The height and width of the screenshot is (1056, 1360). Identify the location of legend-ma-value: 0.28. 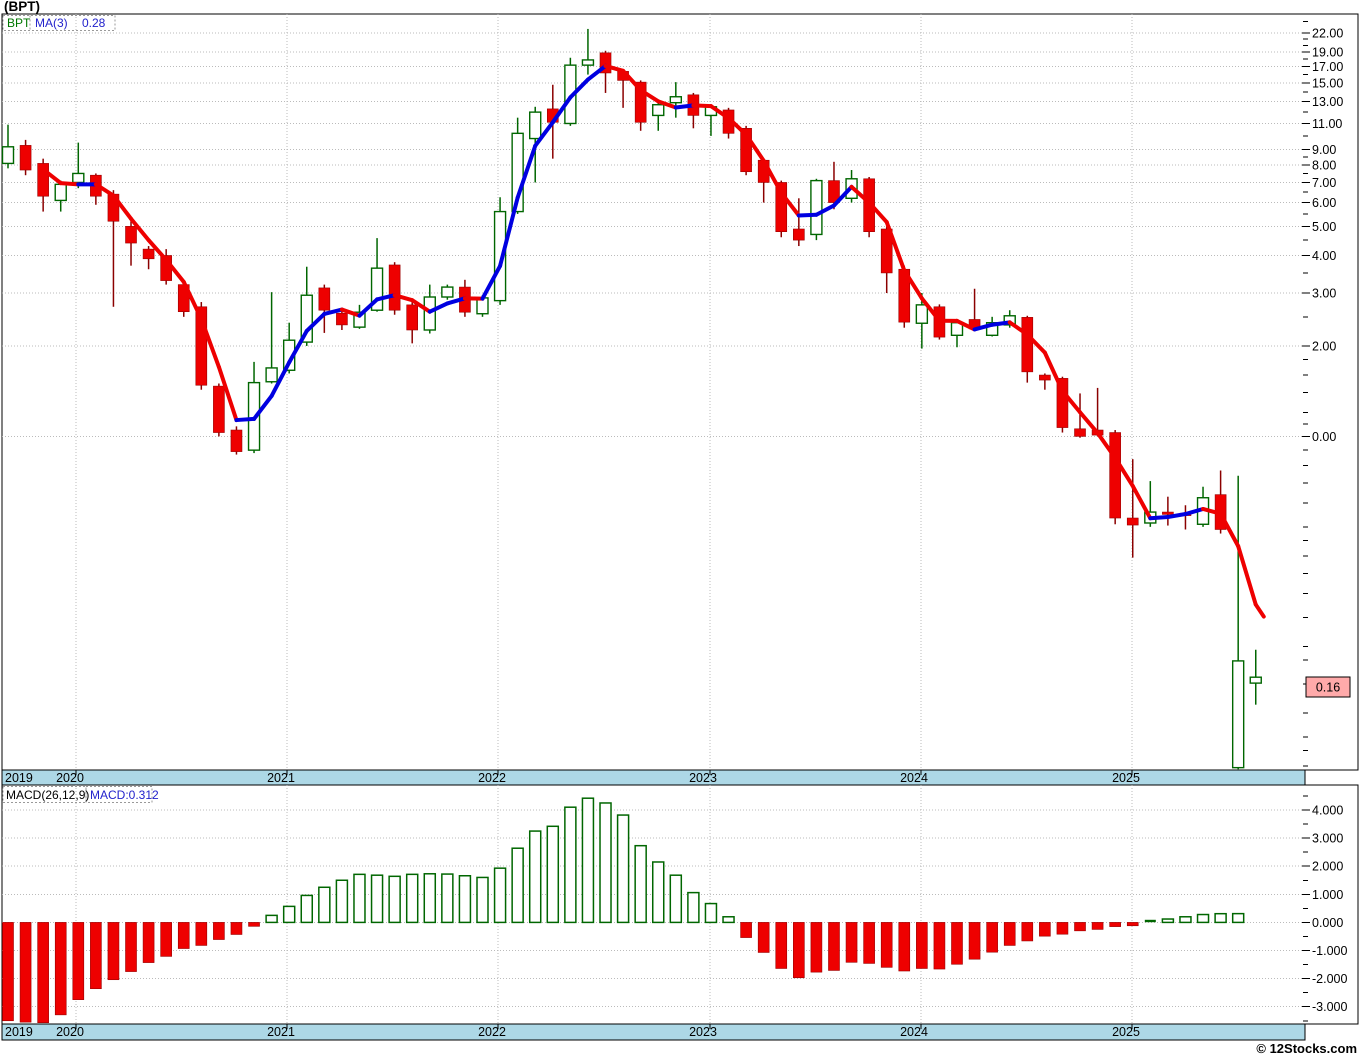
(94, 23).